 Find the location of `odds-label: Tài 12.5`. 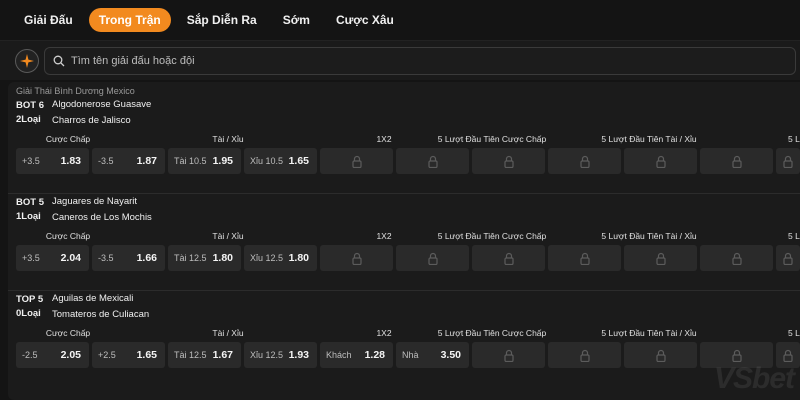

odds-label: Tài 12.5 is located at coordinates (190, 258).